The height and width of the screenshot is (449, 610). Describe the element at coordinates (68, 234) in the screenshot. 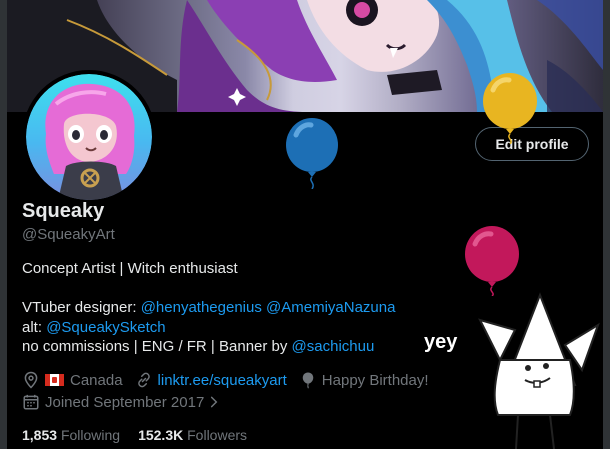

I see `user-handle: @SqueakyArt` at that location.